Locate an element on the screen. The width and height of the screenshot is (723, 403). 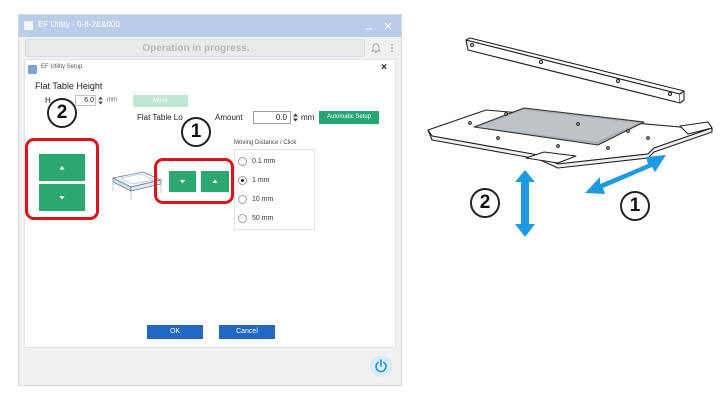
ok-button: OK is located at coordinates (175, 332).